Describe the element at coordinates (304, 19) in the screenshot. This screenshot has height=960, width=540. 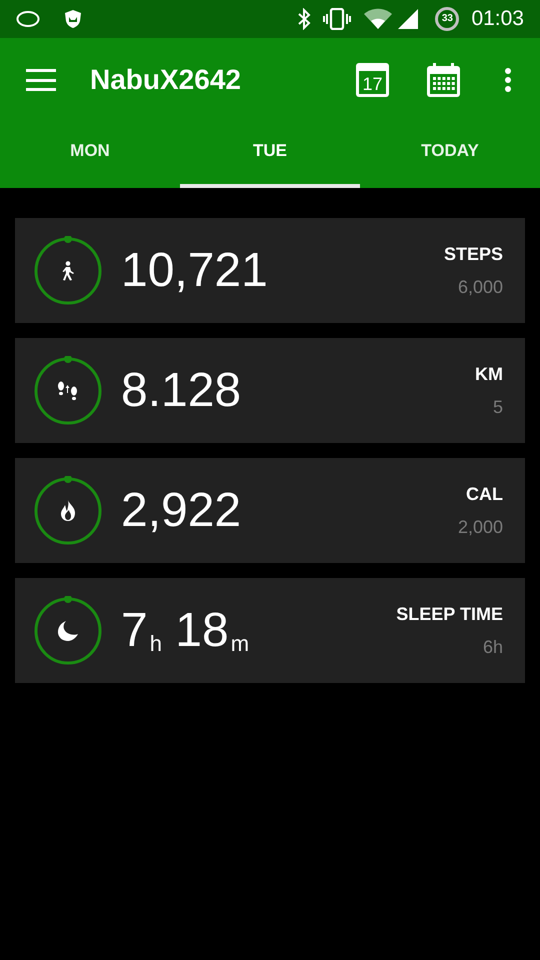
I see `bluetooth-icon` at that location.